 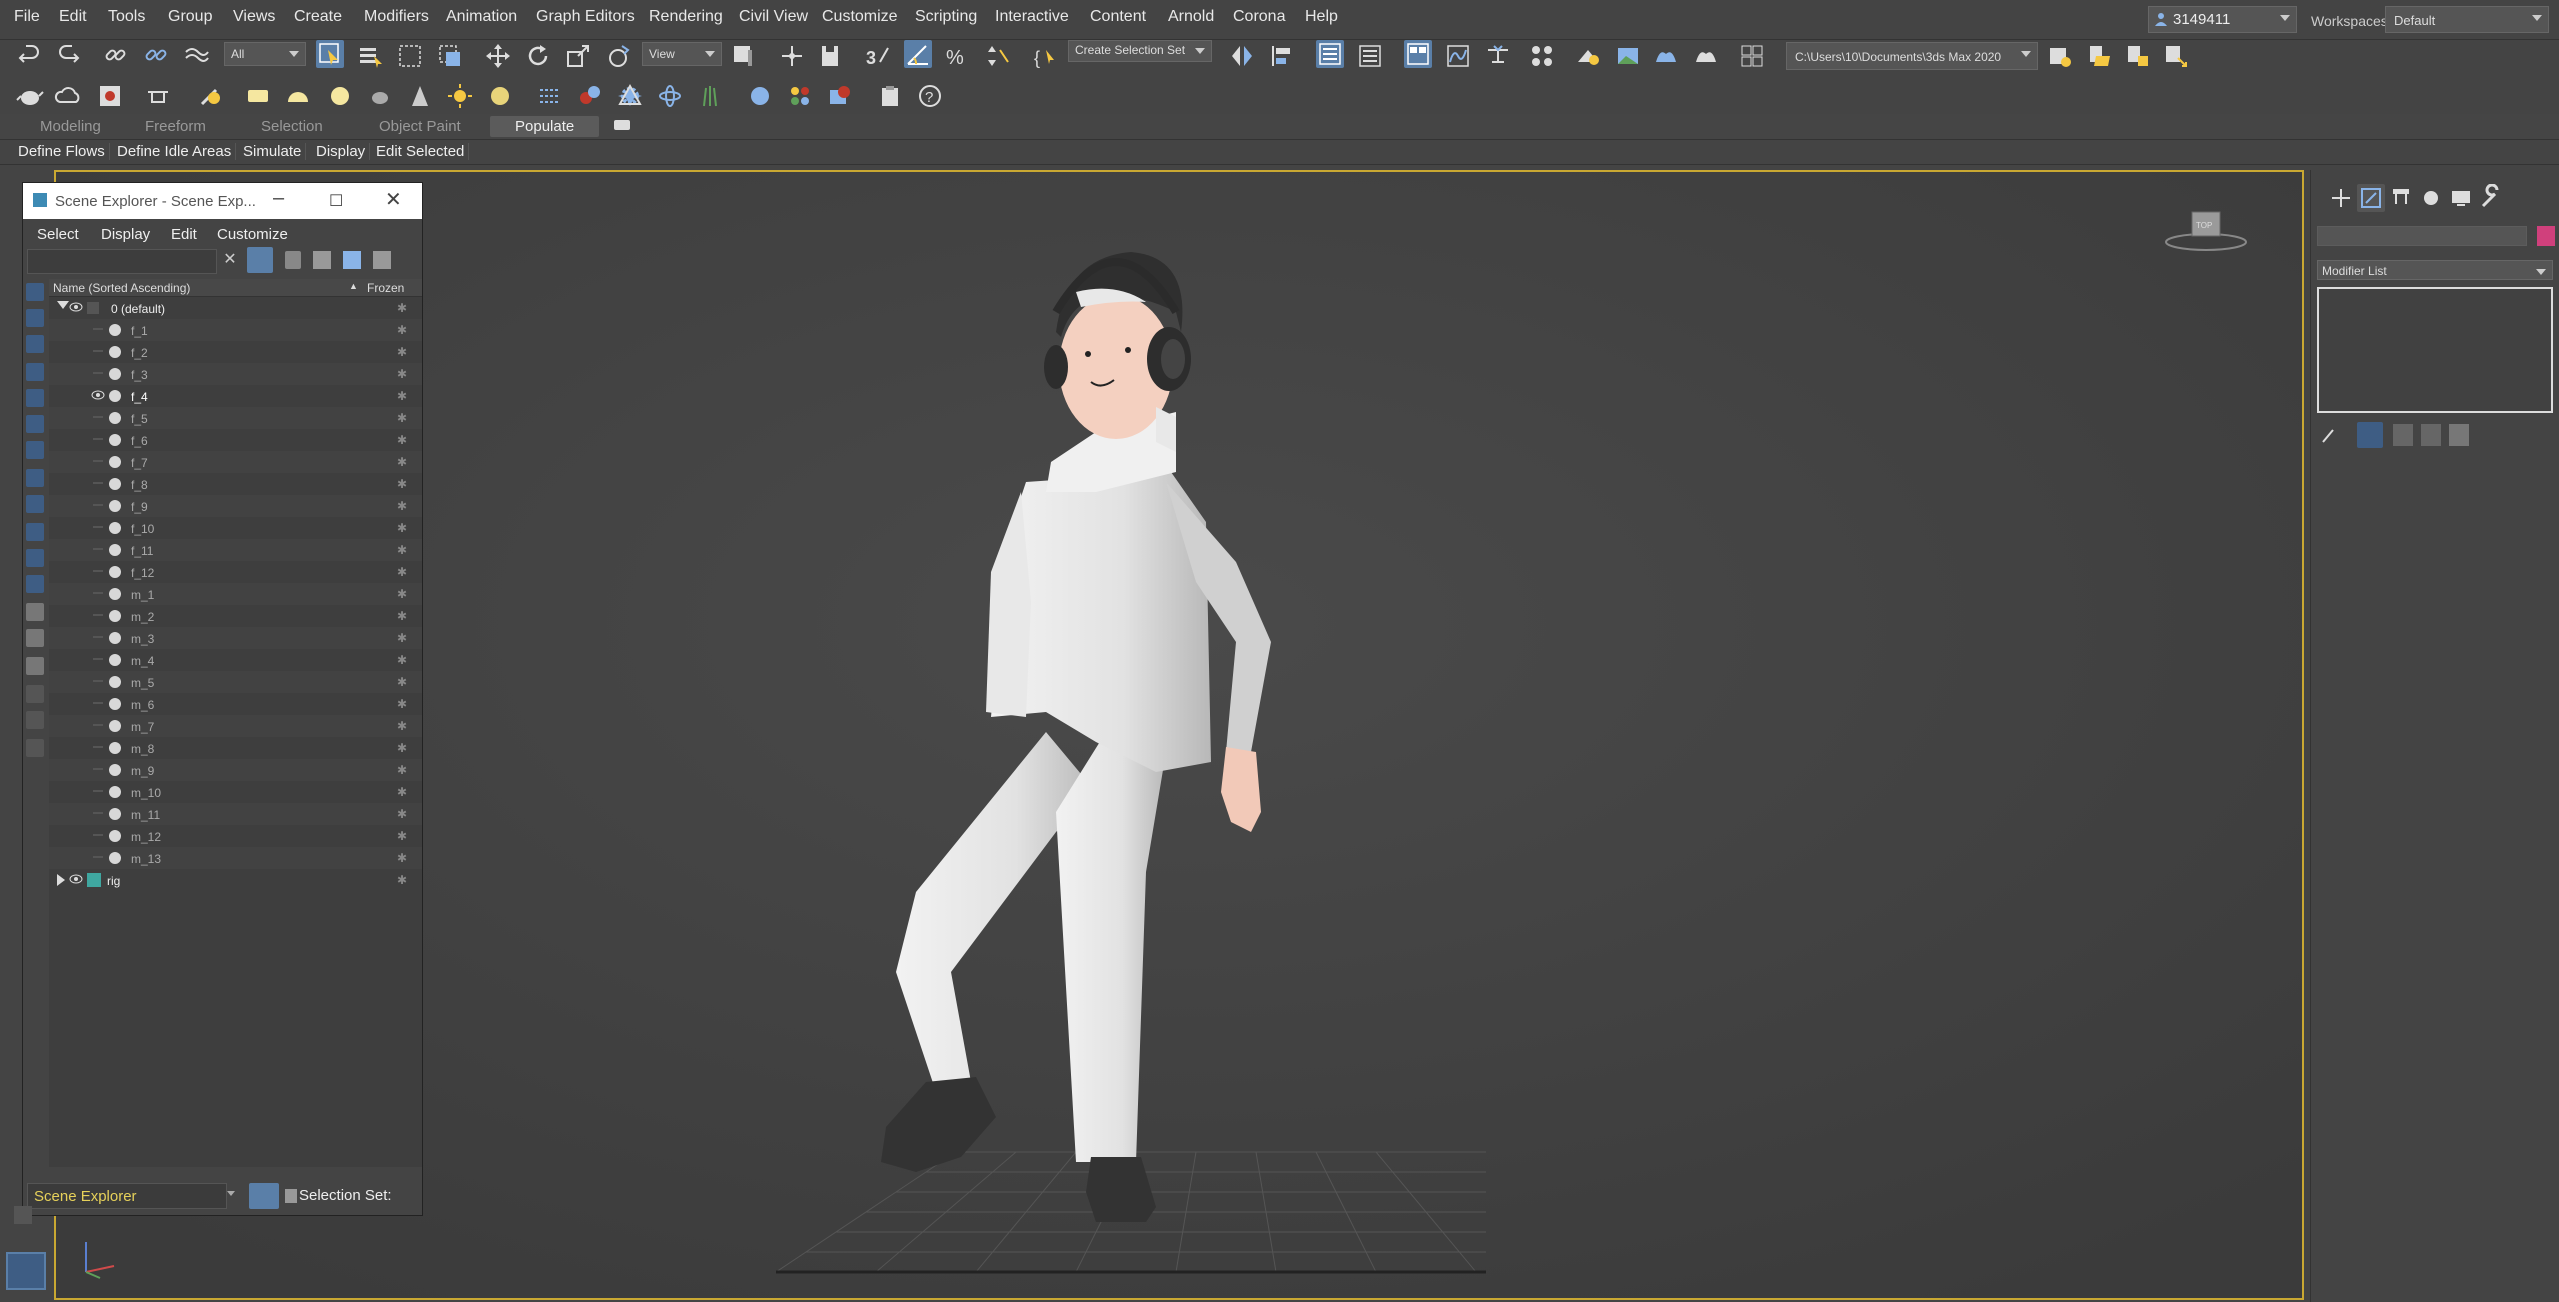 What do you see at coordinates (1752, 56) in the screenshot?
I see `render-in-cloud-icon` at bounding box center [1752, 56].